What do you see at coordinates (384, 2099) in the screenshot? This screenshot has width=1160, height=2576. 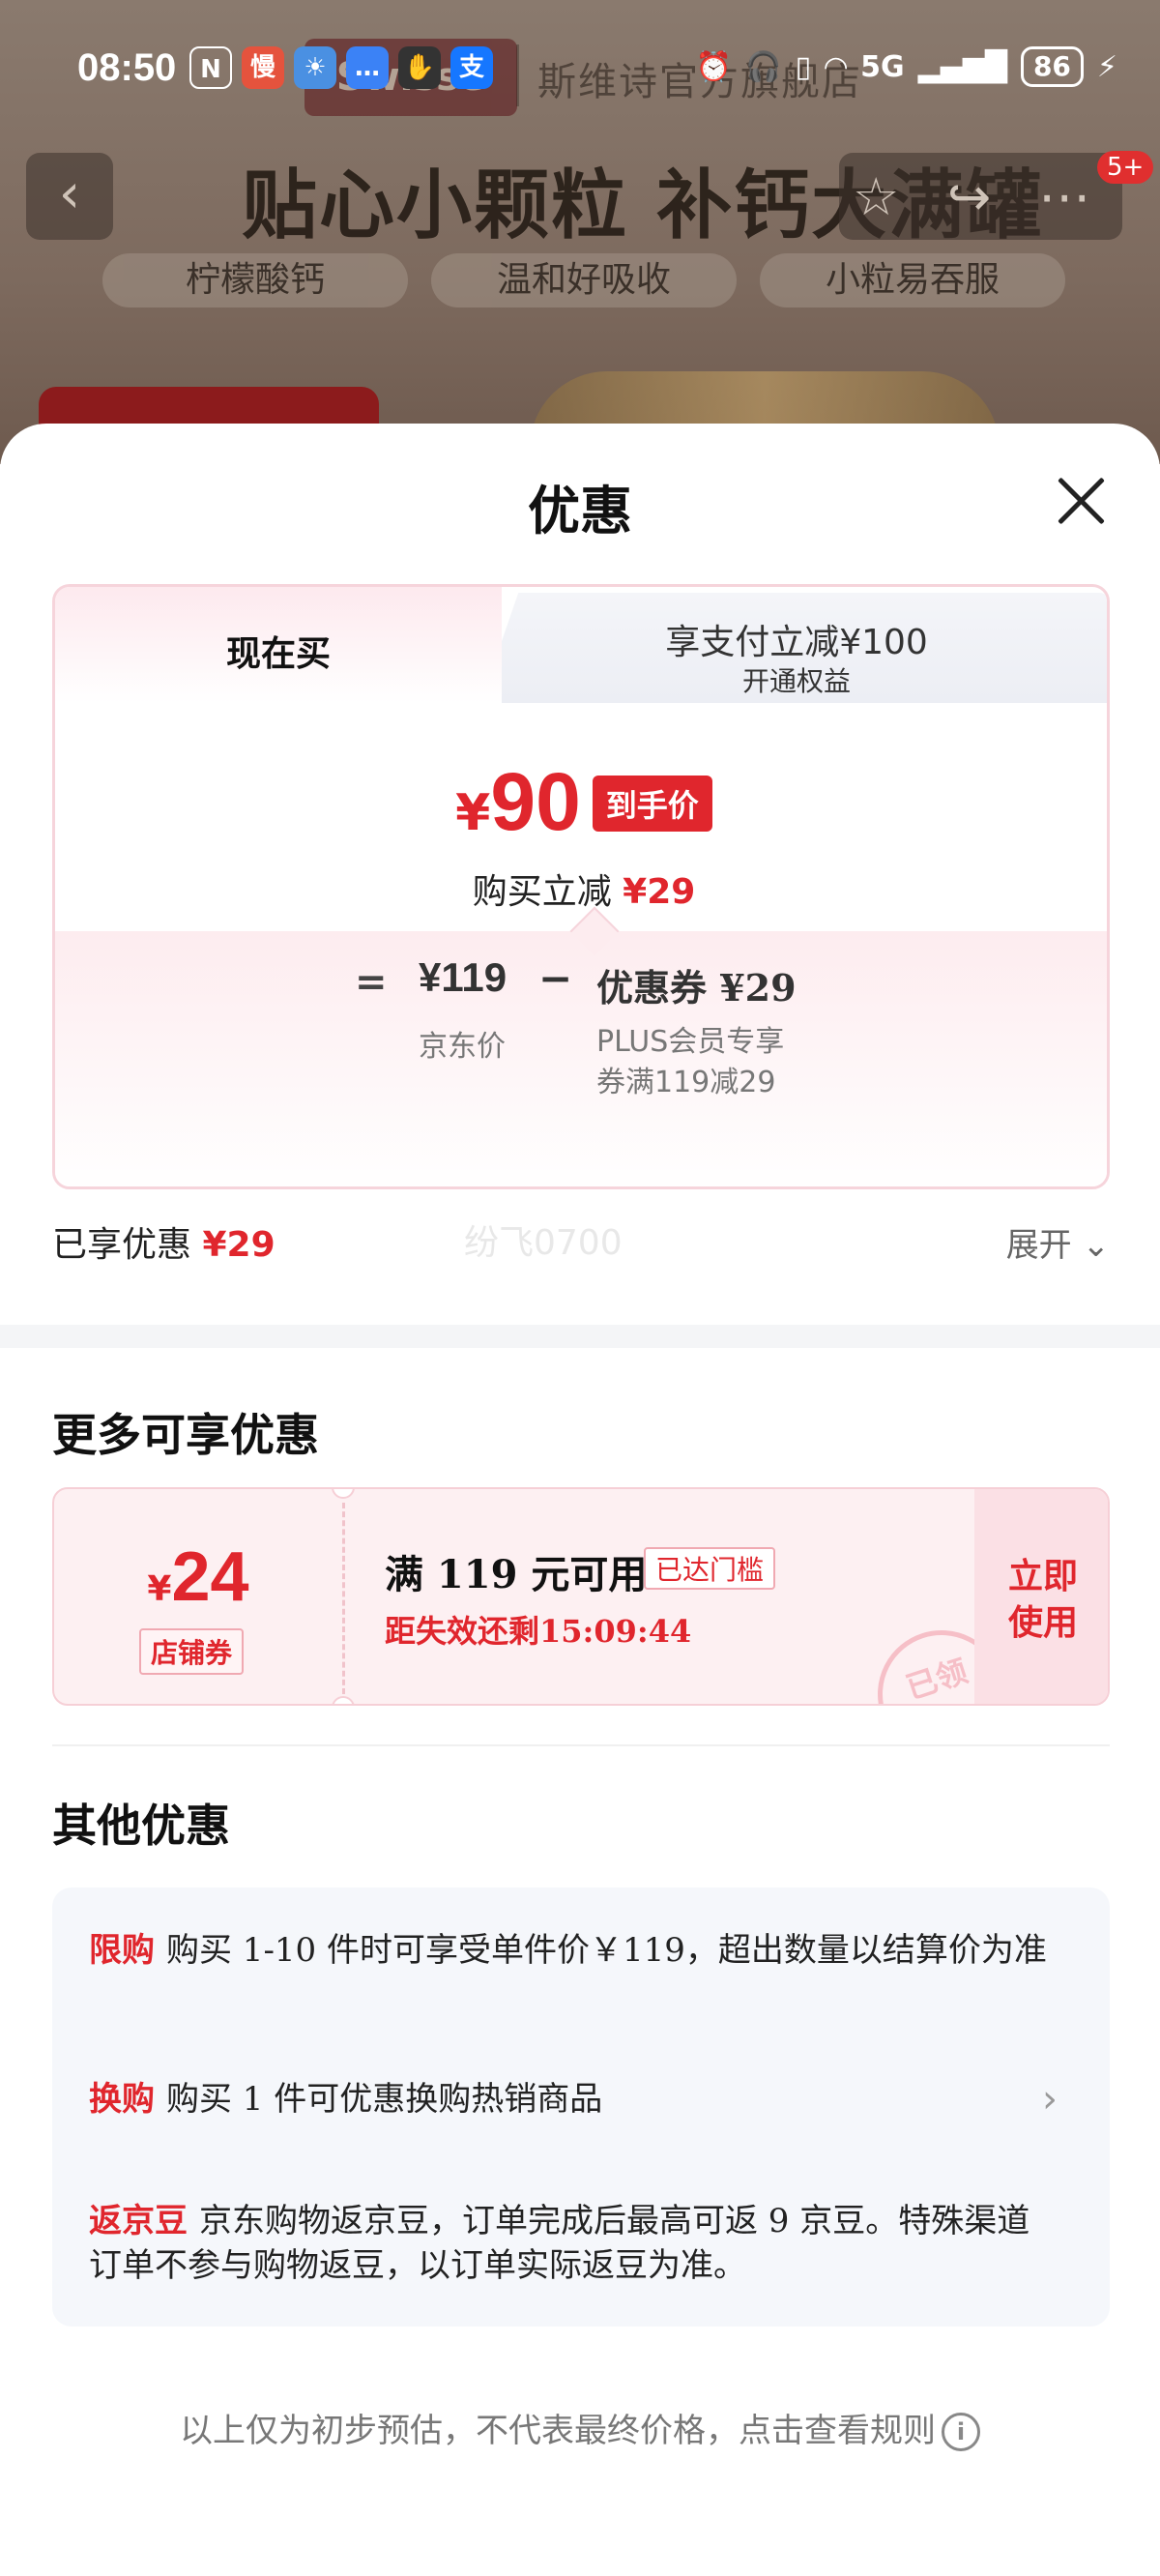 I see `offer-text: 购买 1 件可优惠换购热销商品` at bounding box center [384, 2099].